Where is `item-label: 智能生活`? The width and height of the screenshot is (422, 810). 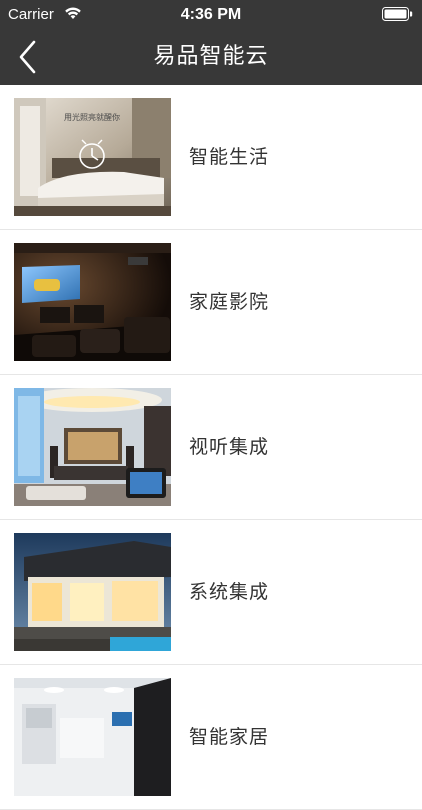
item-label: 智能生活 is located at coordinates (229, 157).